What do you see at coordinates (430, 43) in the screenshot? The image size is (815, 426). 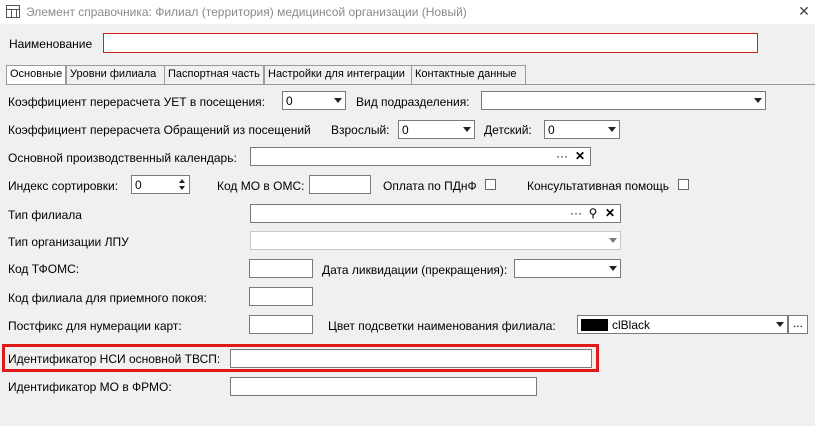 I see `name-input` at bounding box center [430, 43].